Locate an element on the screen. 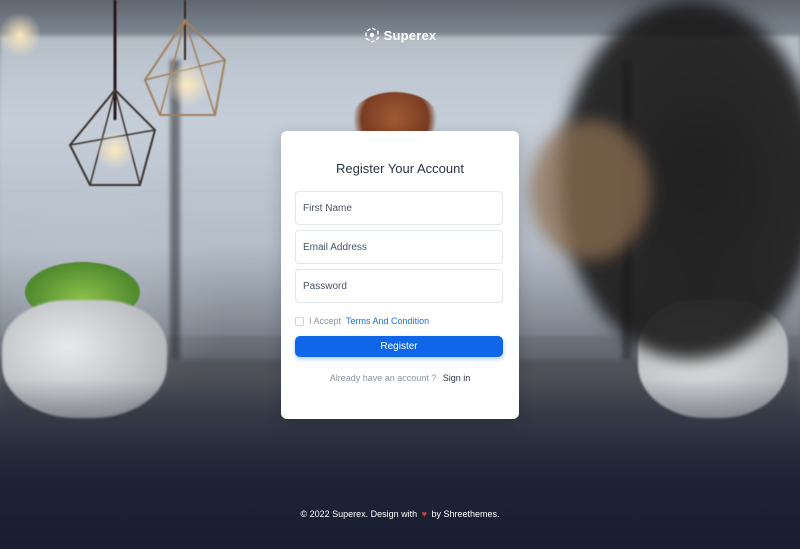  signin-link: Sign in is located at coordinates (457, 378).